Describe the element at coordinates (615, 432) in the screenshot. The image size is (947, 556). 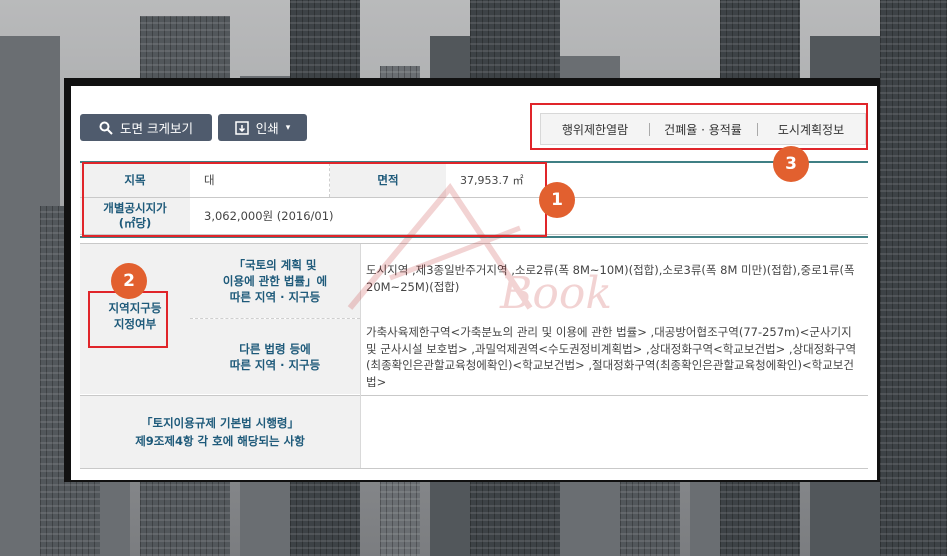
I see `land-use-regulation-value` at that location.